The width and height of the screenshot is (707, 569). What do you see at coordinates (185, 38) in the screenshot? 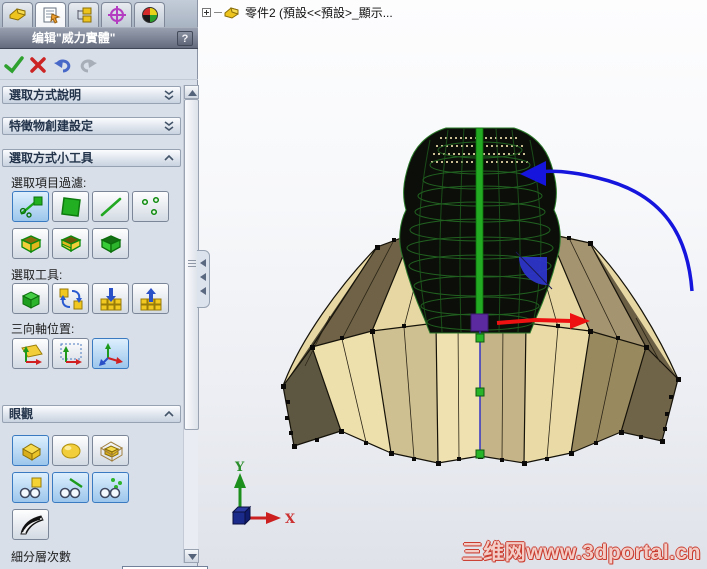
I see `help-button: ?` at bounding box center [185, 38].